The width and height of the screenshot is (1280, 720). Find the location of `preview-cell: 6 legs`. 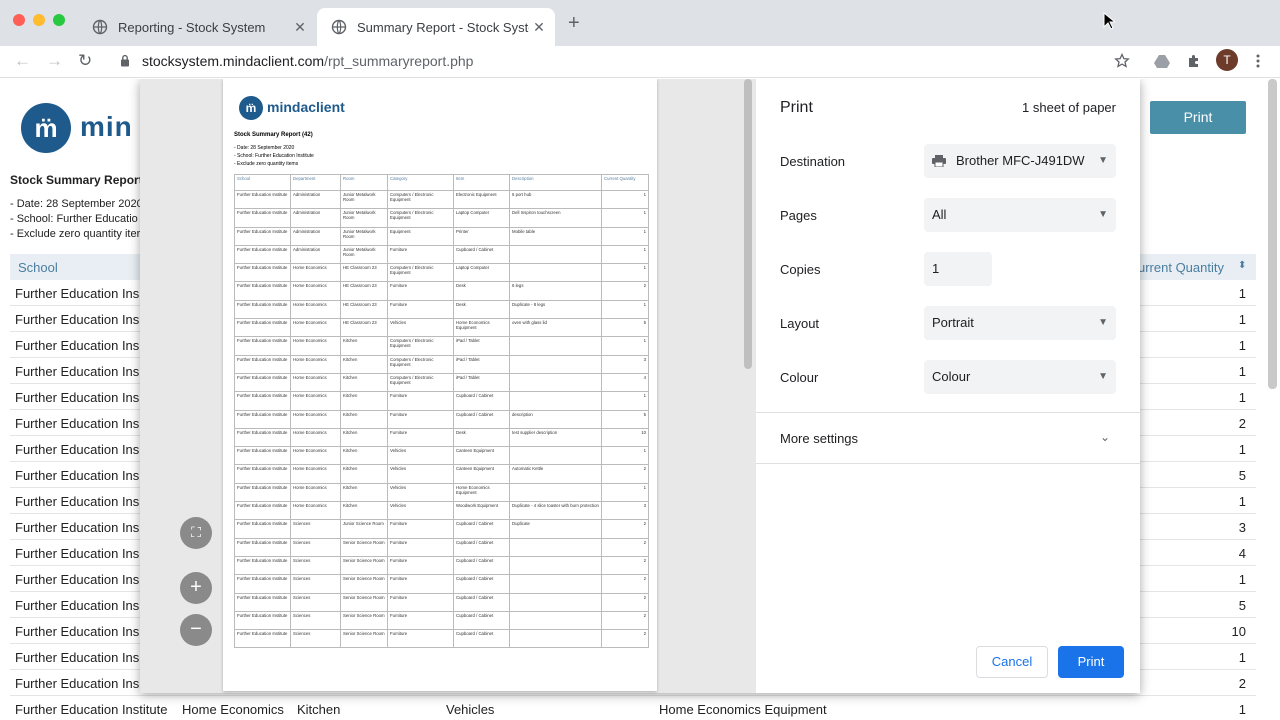

preview-cell: 6 legs is located at coordinates (555, 291).